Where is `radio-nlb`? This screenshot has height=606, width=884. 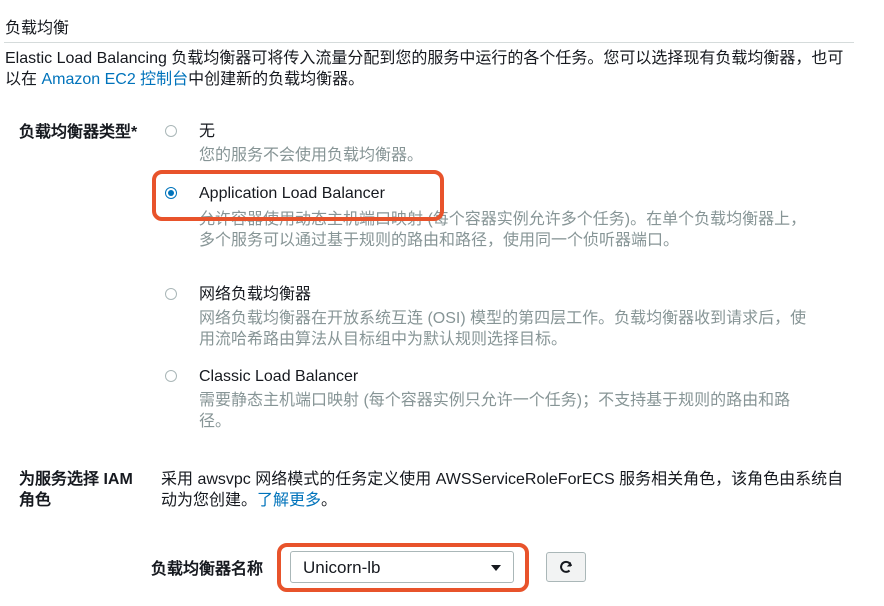 radio-nlb is located at coordinates (171, 294).